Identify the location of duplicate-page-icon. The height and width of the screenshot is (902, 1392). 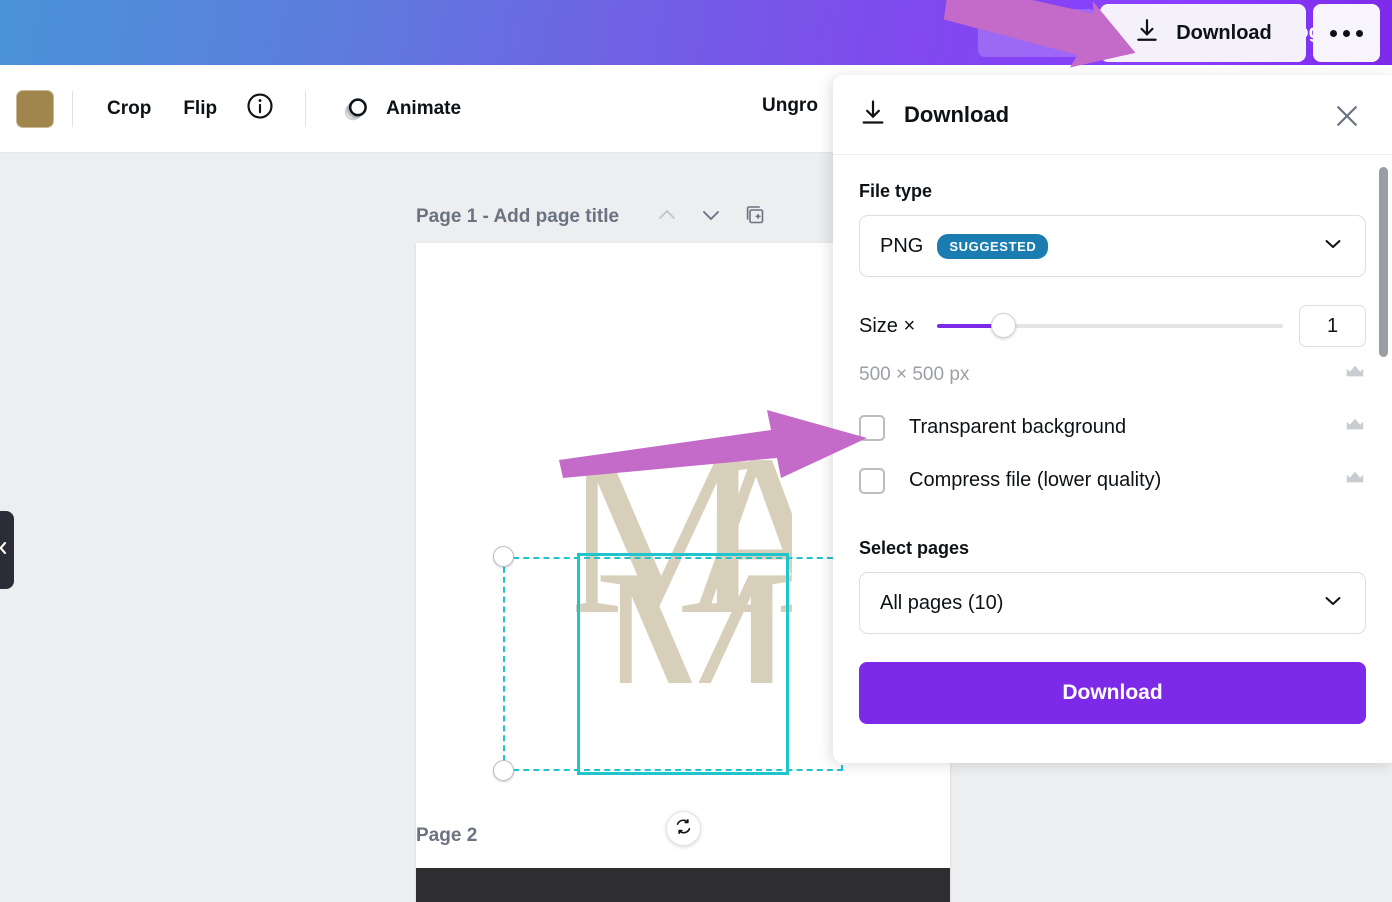
(755, 217).